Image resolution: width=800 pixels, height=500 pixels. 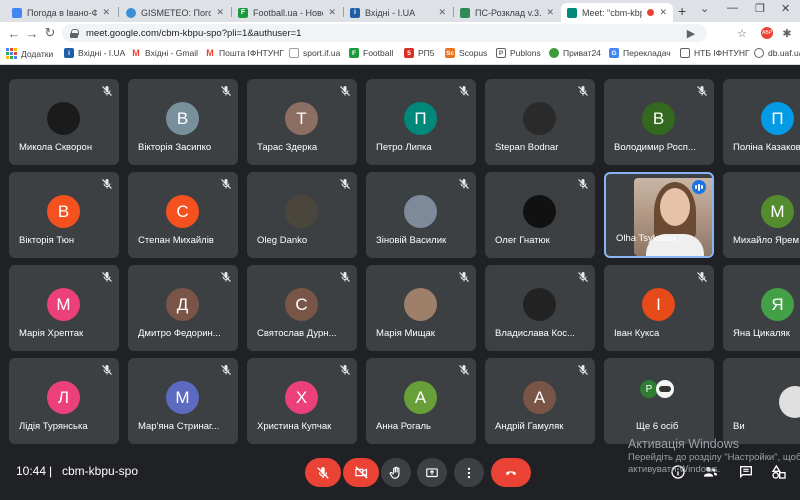 What do you see at coordinates (787, 33) in the screenshot?
I see `extensions-icon: ✱` at bounding box center [787, 33].